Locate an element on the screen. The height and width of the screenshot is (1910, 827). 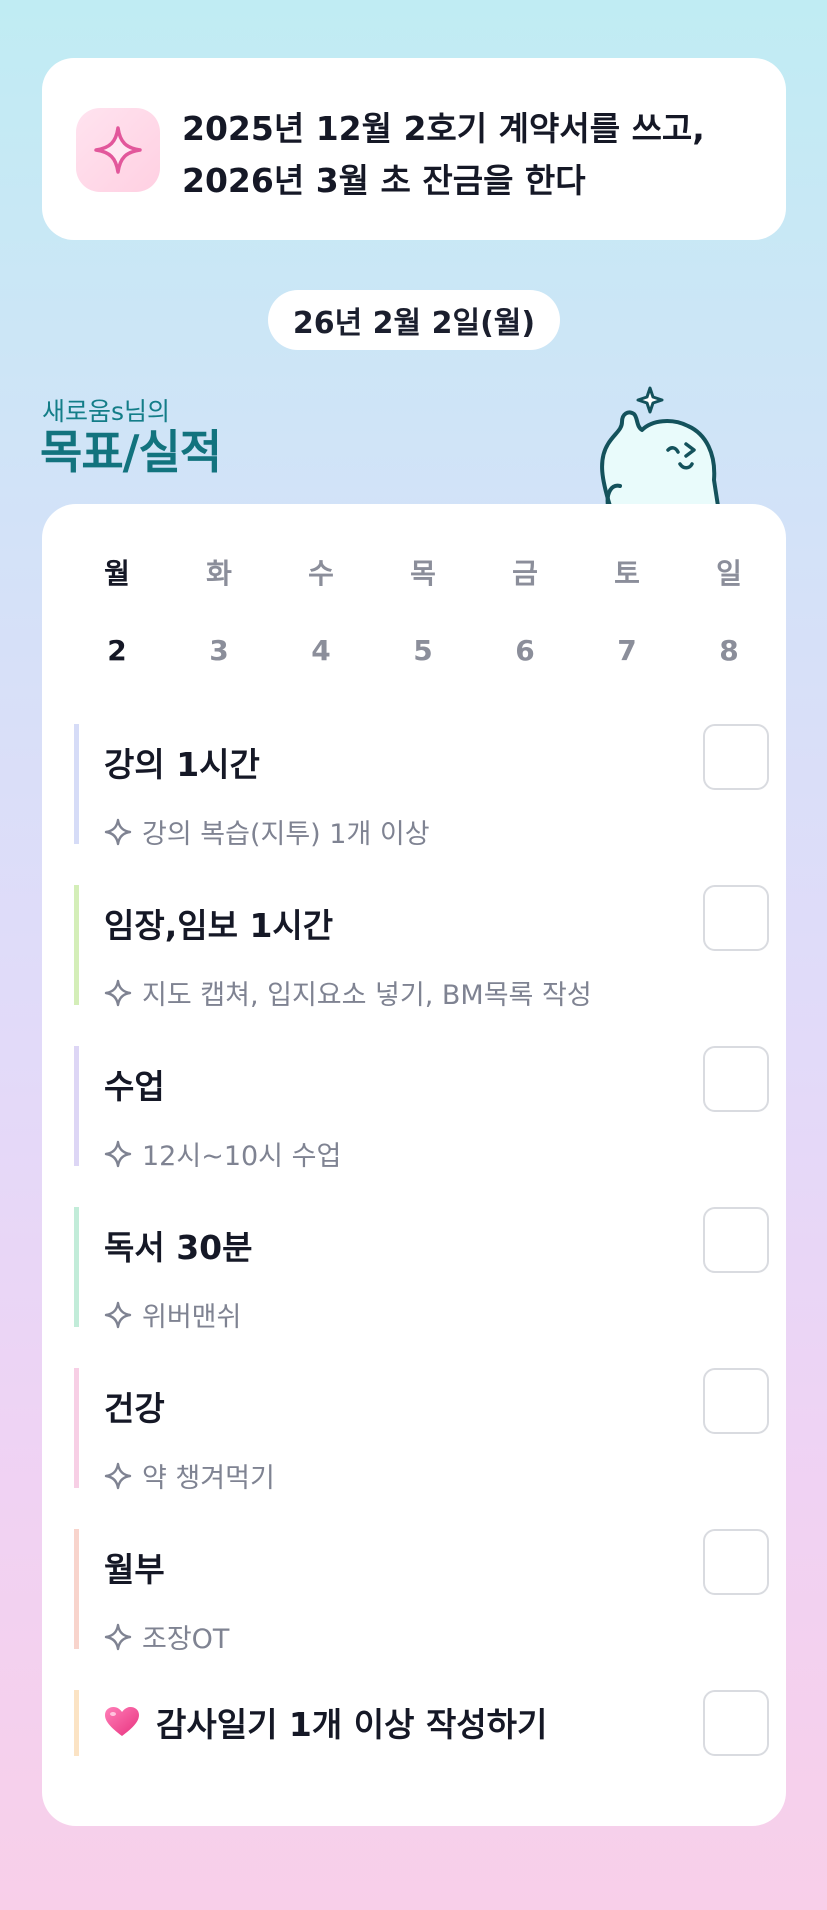
task-title: 독서 30분 is located at coordinates (178, 1247).